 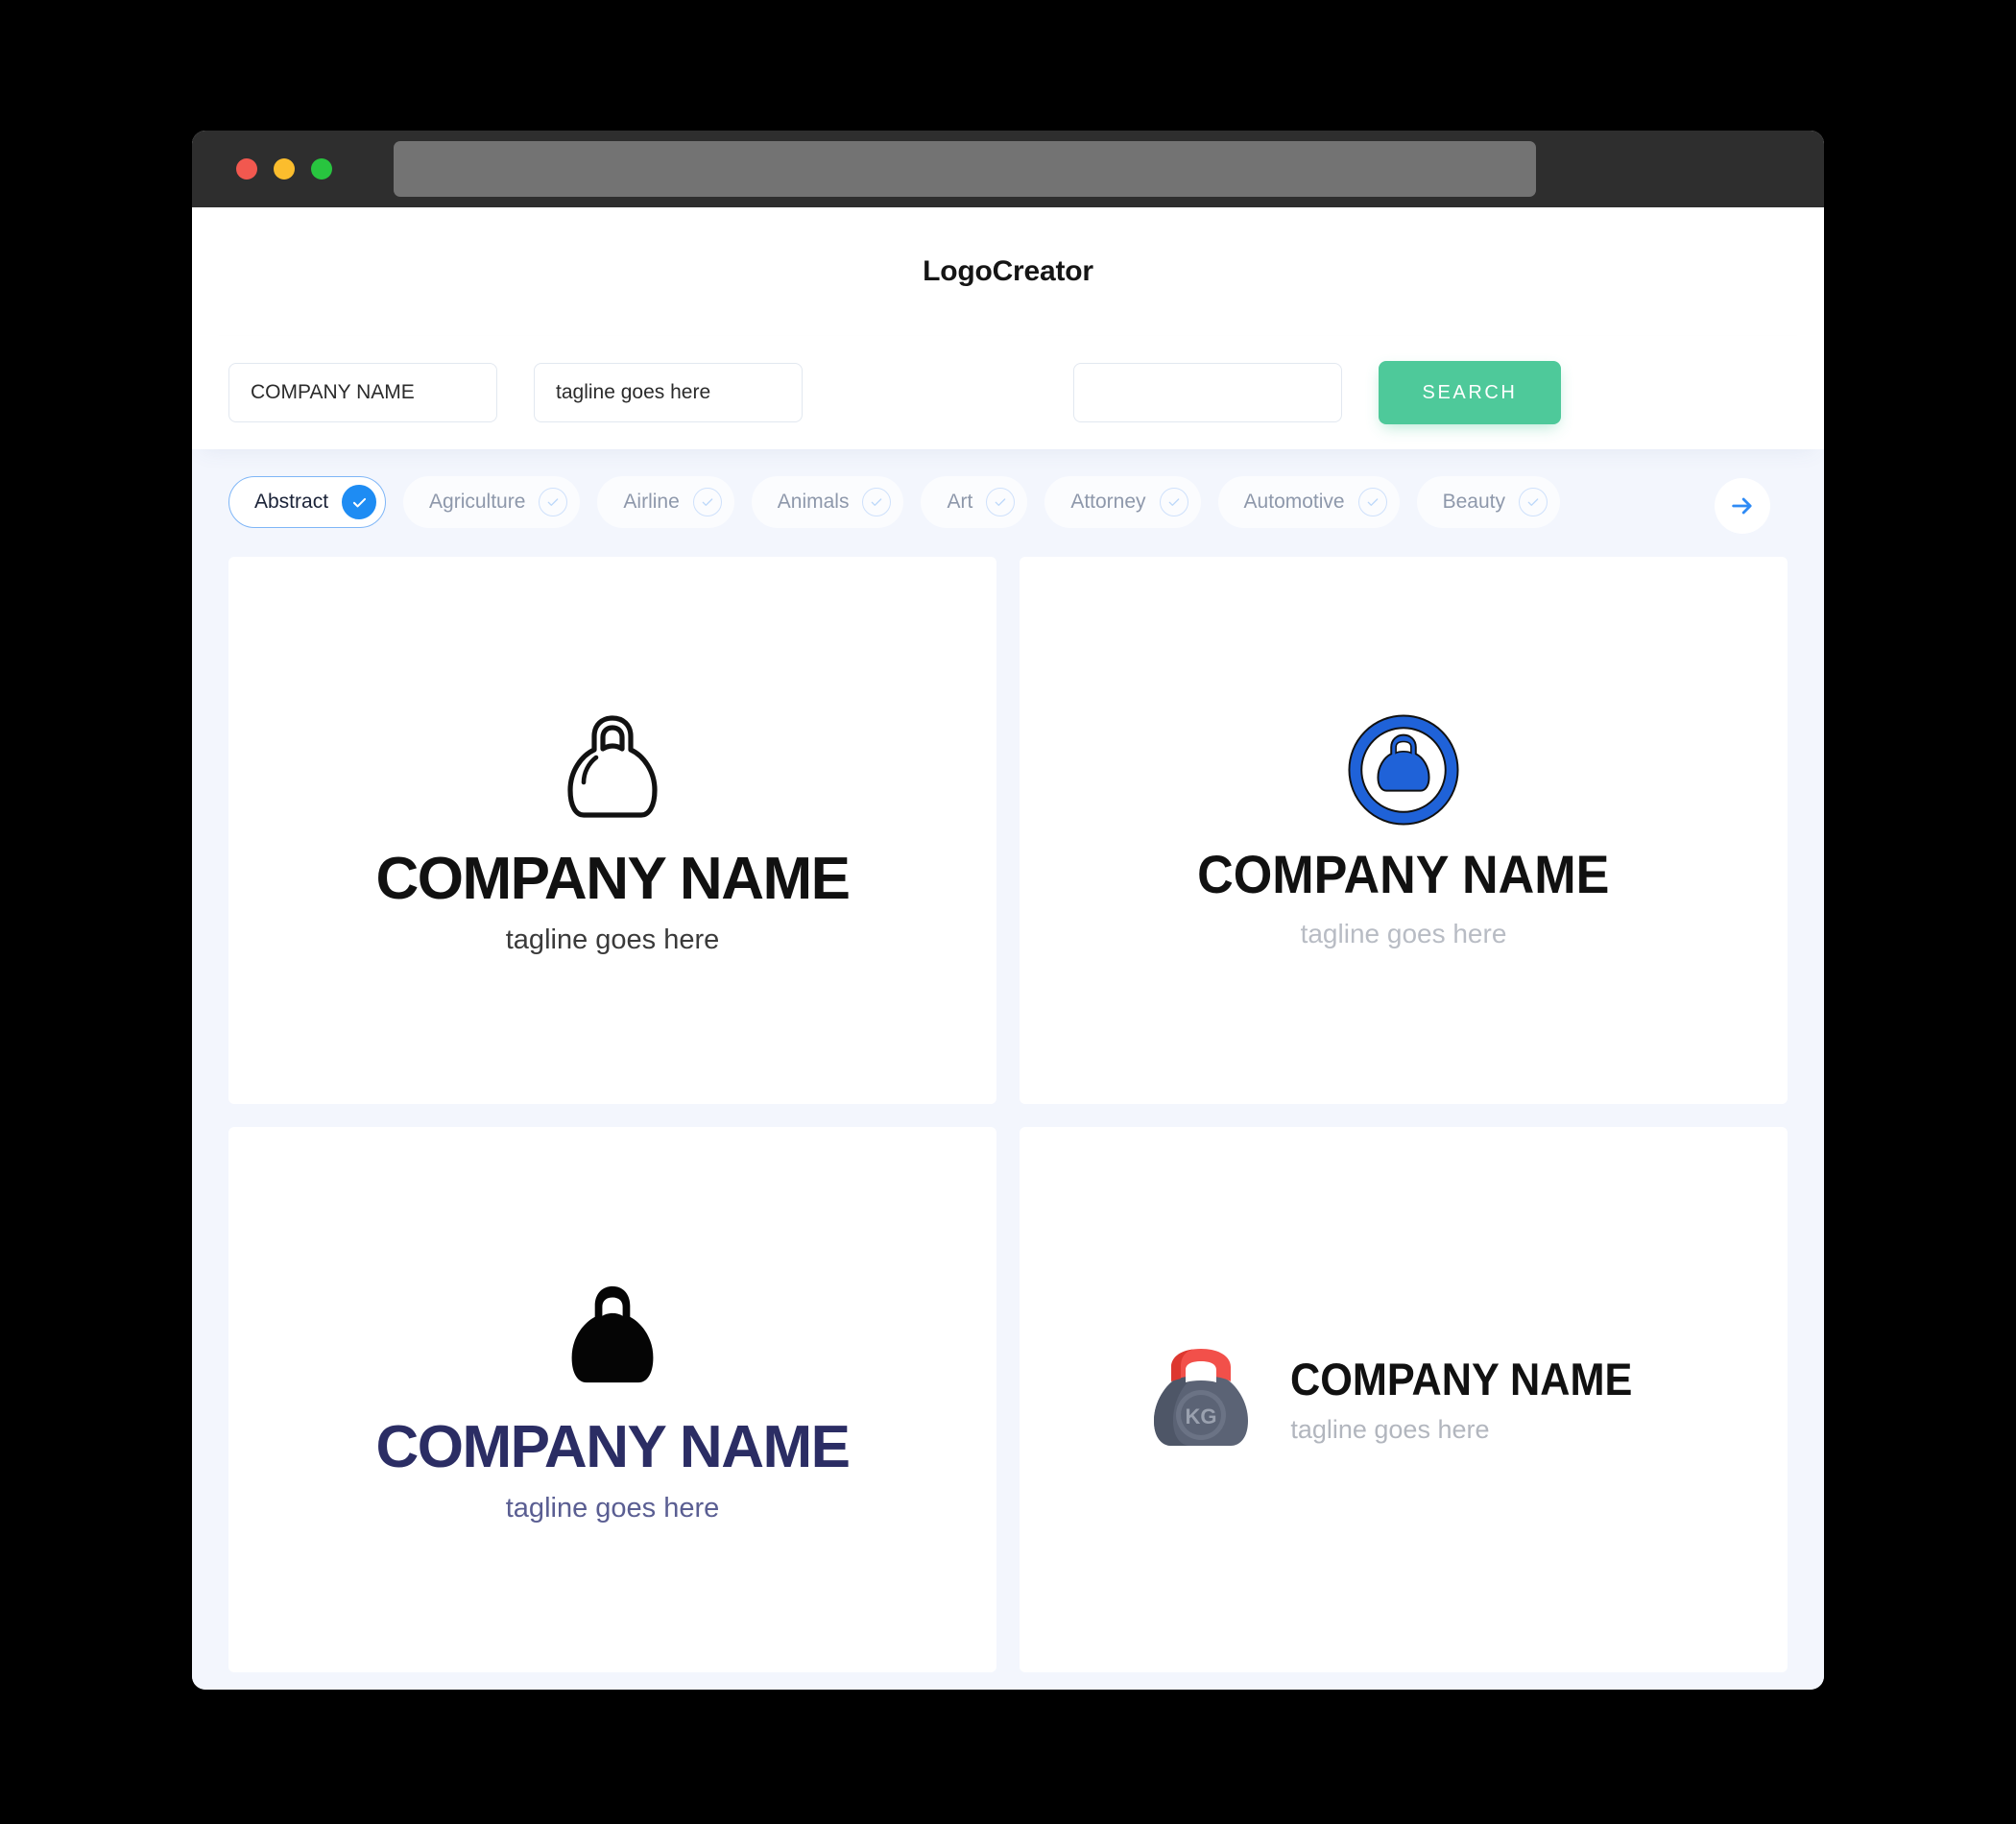 I want to click on browser-titlebar, so click(x=1008, y=169).